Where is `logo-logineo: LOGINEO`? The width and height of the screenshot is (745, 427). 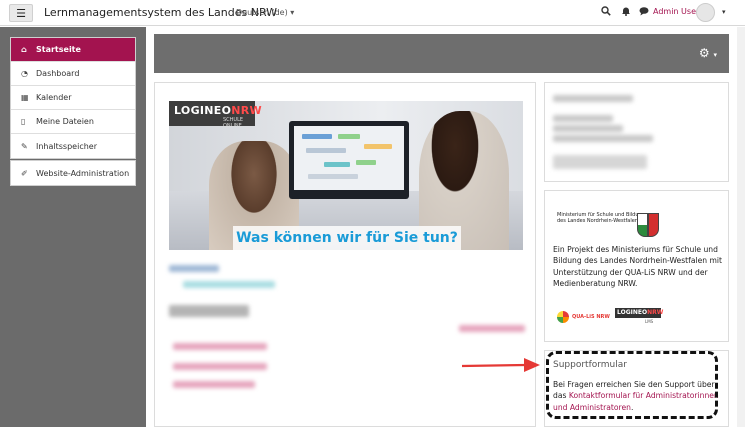 logo-logineo: LOGINEO is located at coordinates (203, 110).